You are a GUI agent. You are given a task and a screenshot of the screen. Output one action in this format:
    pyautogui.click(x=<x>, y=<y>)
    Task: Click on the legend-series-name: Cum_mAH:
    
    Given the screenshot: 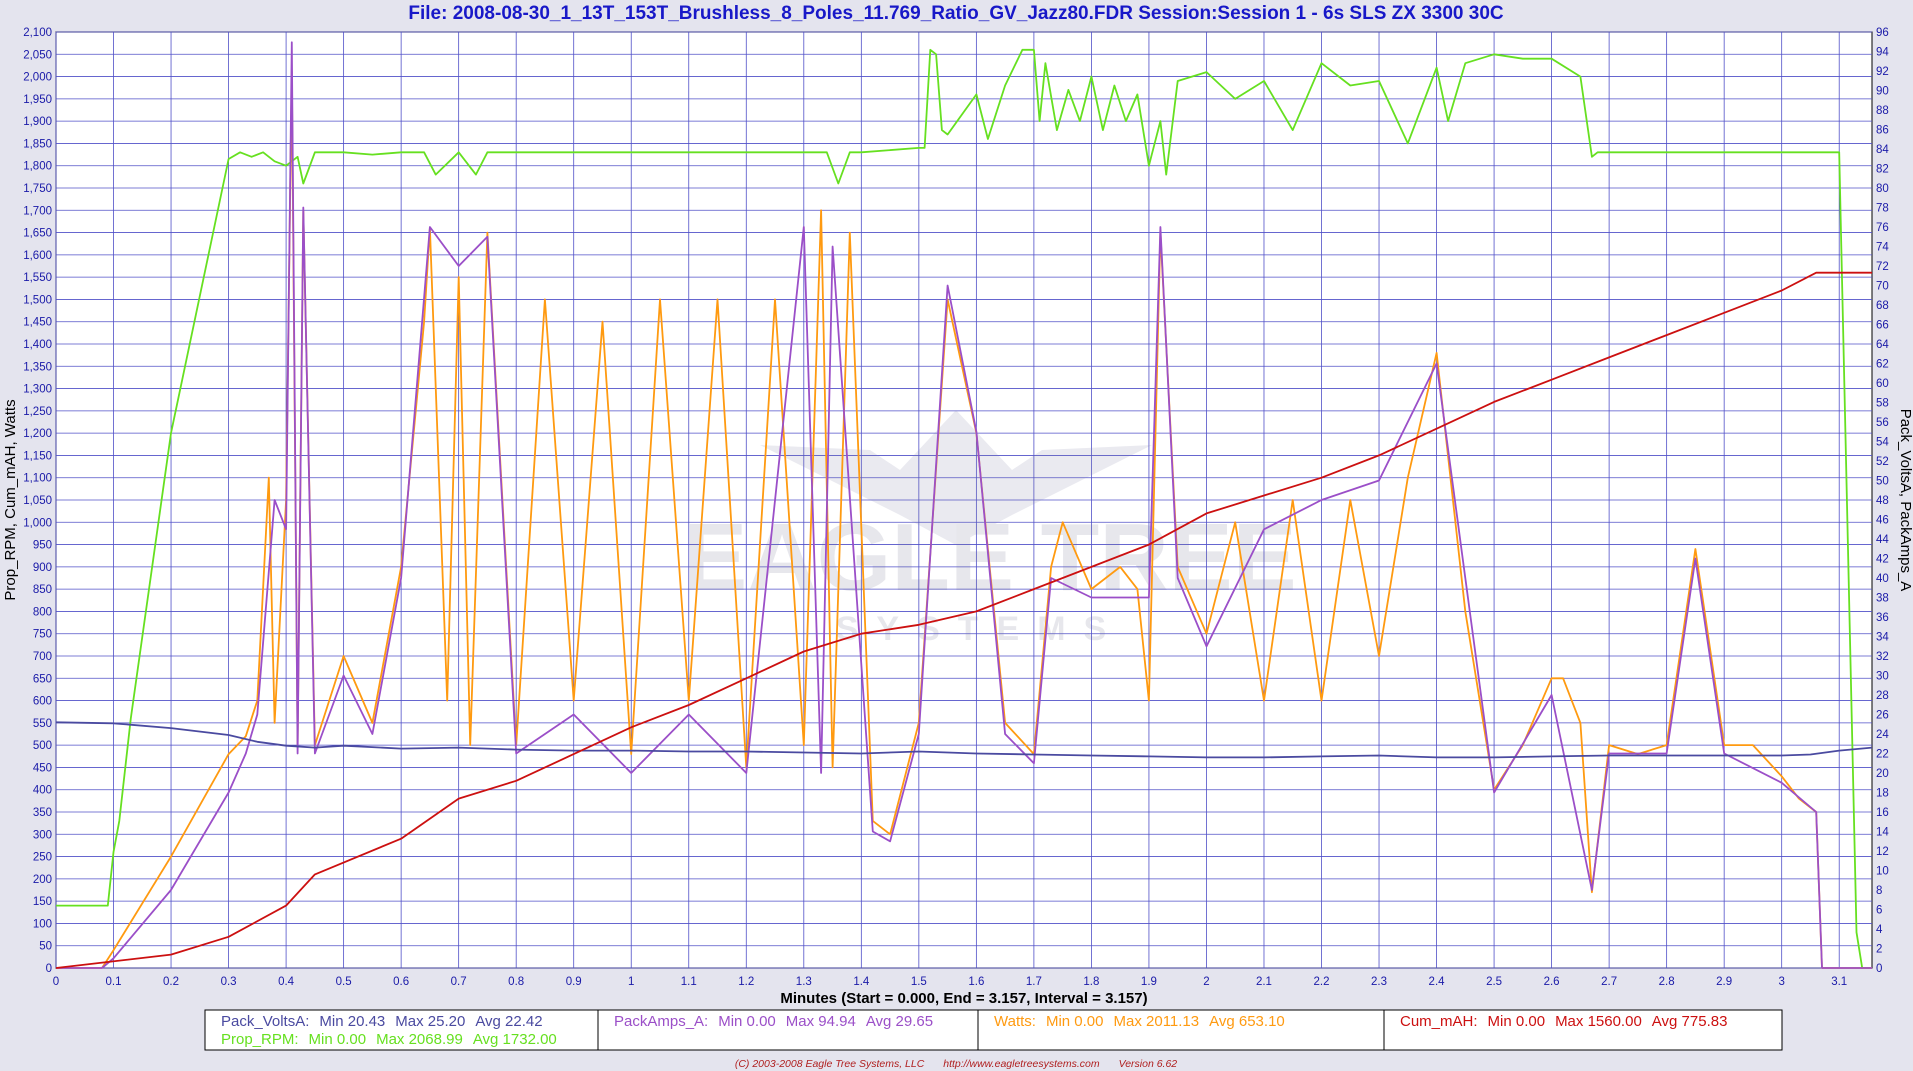 What is the action you would take?
    pyautogui.click(x=1439, y=1021)
    